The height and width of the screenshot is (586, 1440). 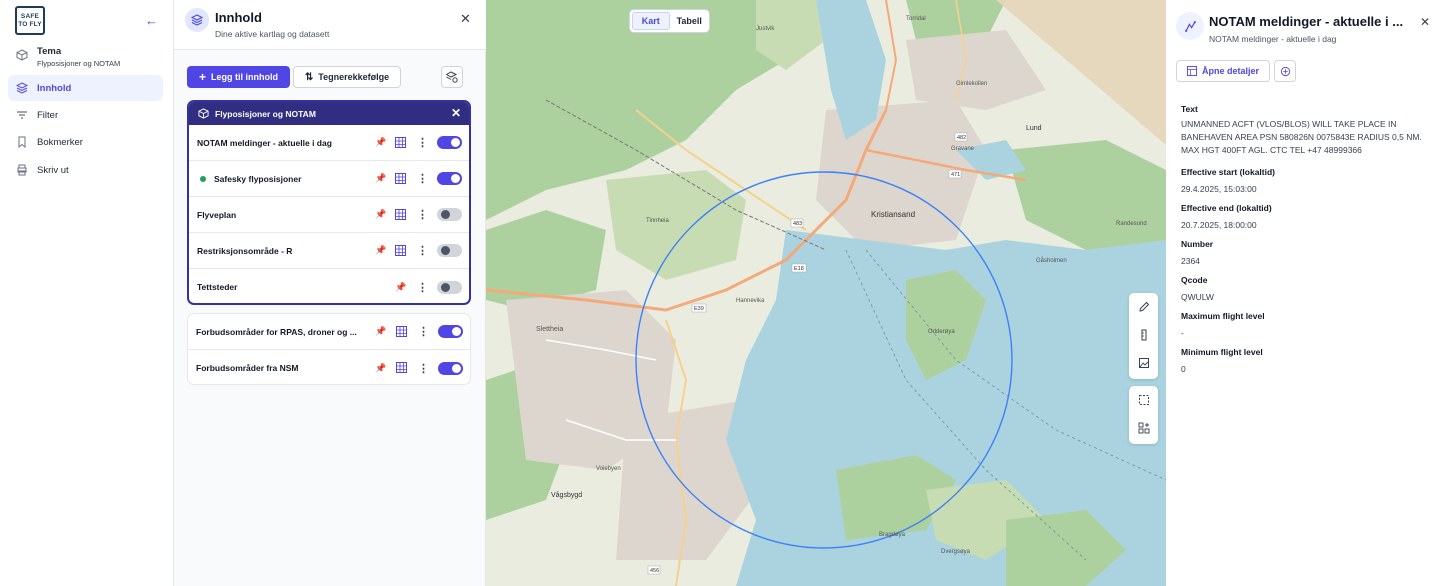 I want to click on sidebar-item-skriv-ut: Skriv ut, so click(x=85, y=170).